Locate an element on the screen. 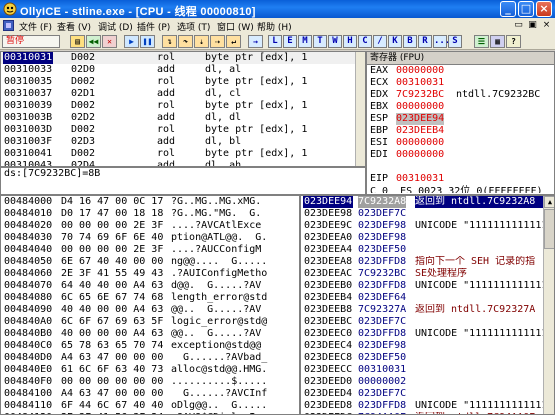 The image size is (555, 415). open-icon: ▤ is located at coordinates (77, 41).